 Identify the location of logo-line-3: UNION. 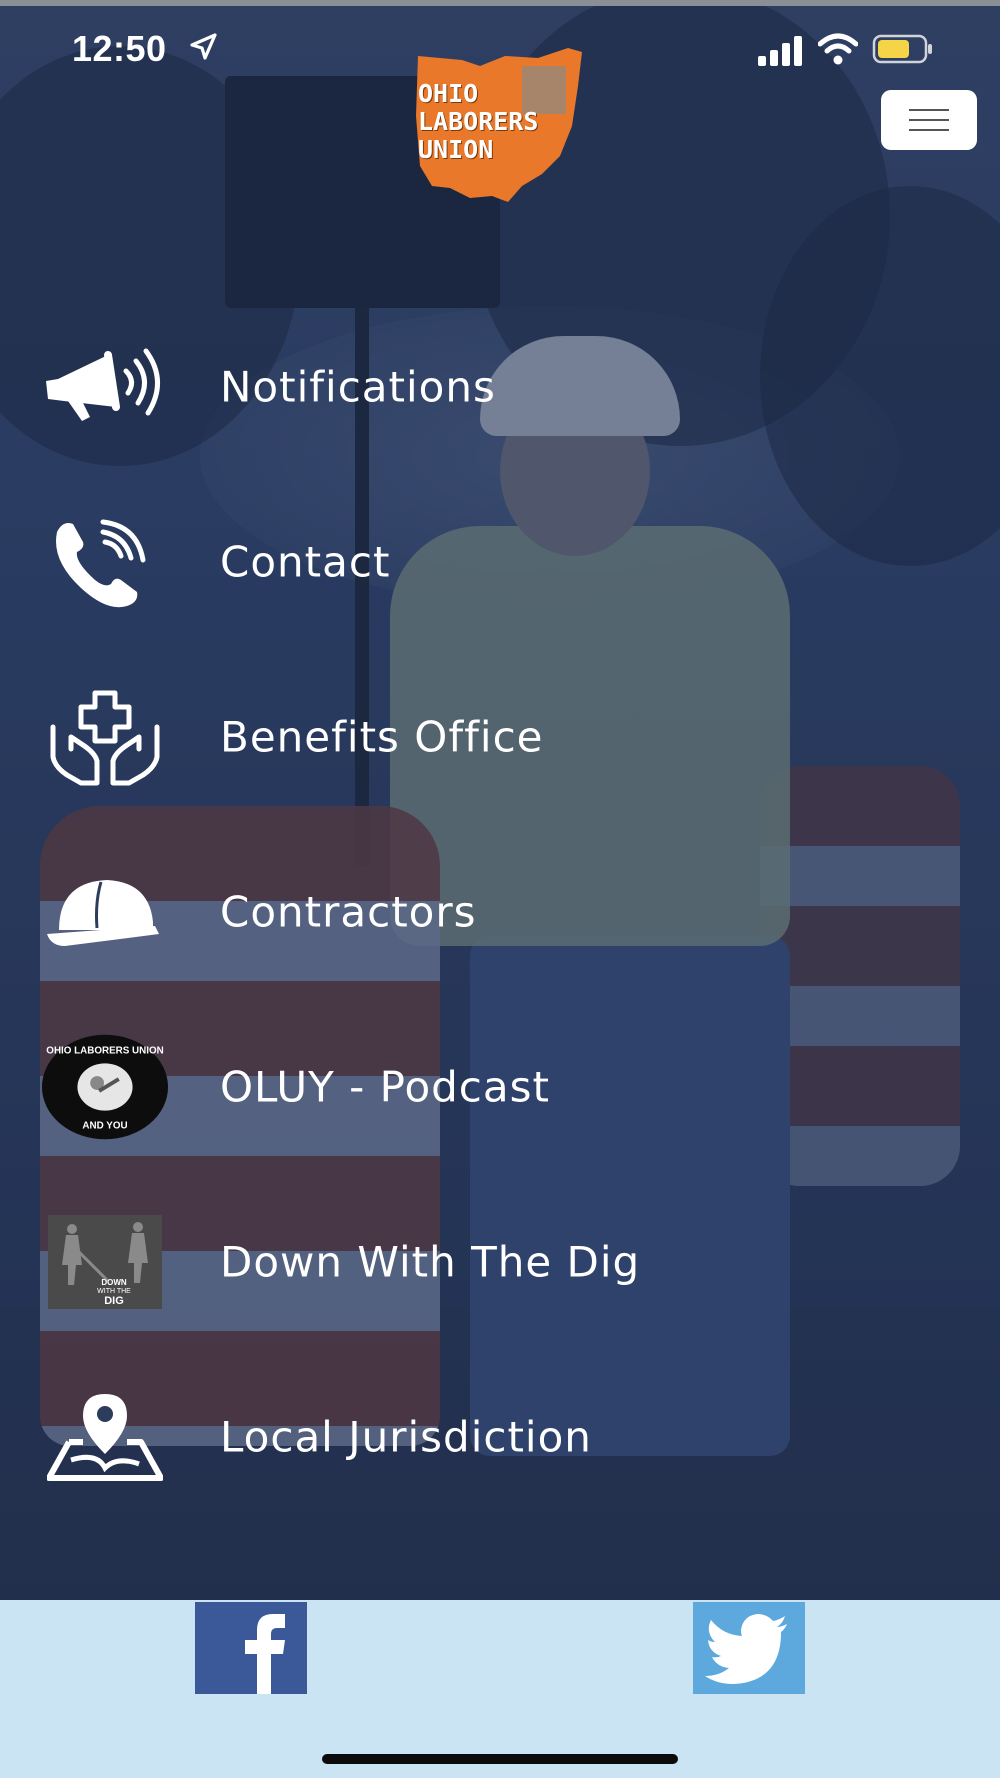
(456, 149).